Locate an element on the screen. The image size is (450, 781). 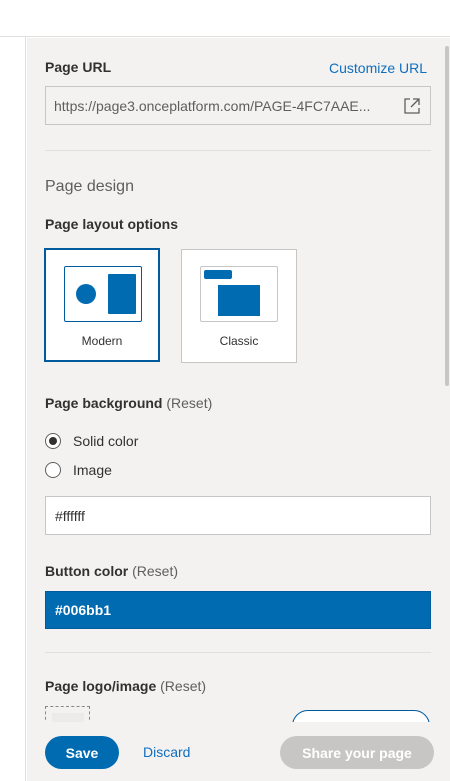
page-background-label-text: Page background is located at coordinates (104, 403).